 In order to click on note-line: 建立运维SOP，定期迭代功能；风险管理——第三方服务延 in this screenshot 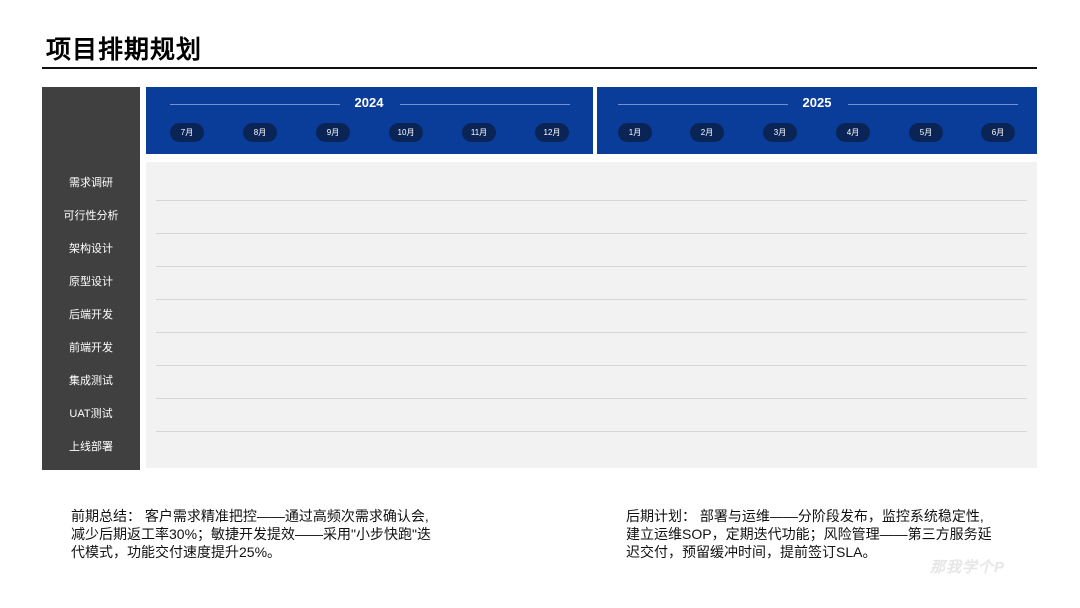, I will do `click(809, 534)`.